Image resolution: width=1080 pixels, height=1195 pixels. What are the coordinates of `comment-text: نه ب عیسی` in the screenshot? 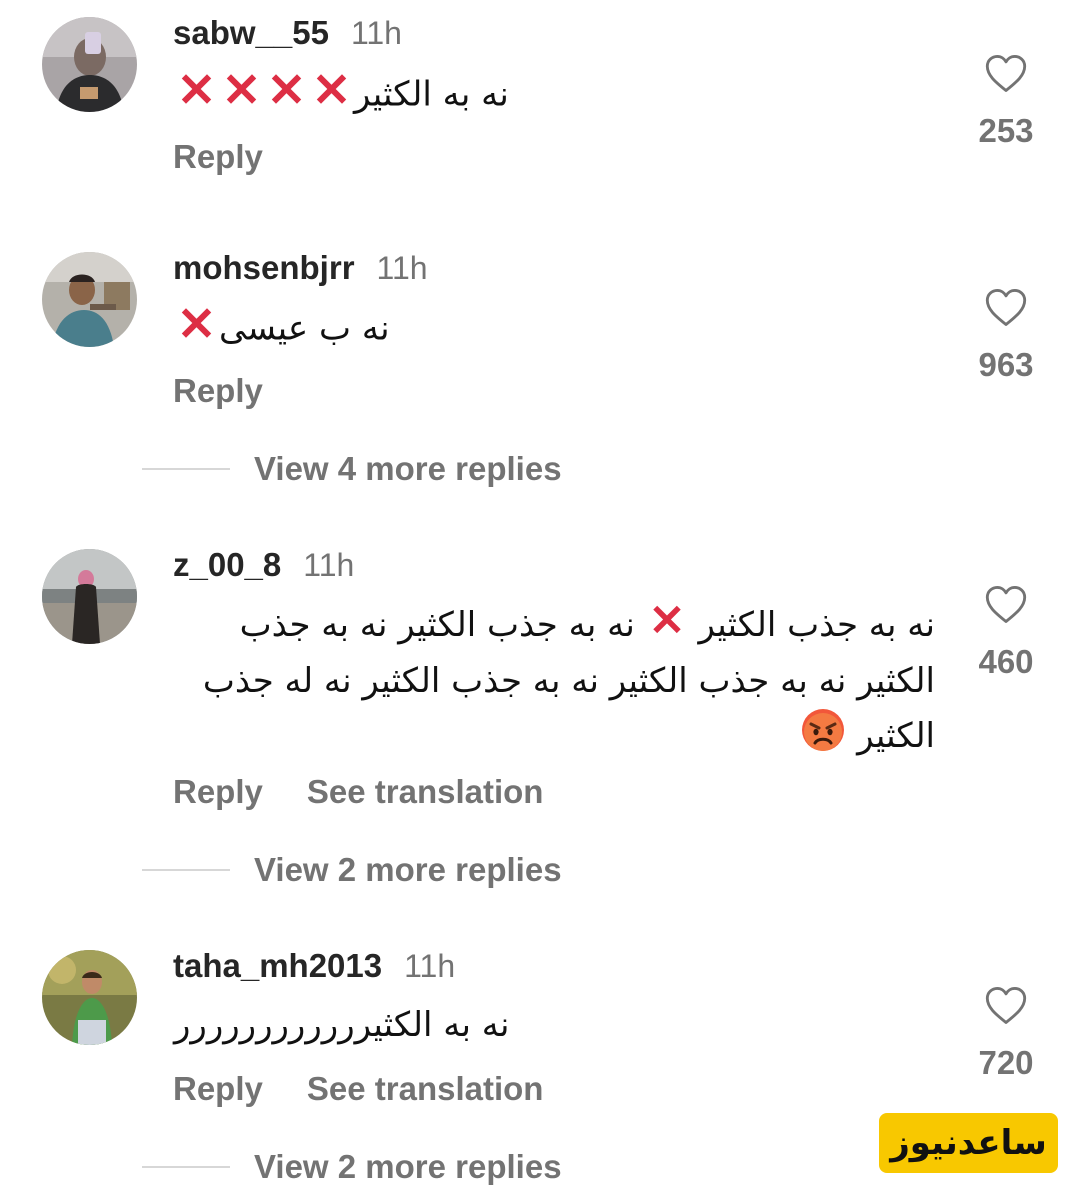 It's located at (282, 330).